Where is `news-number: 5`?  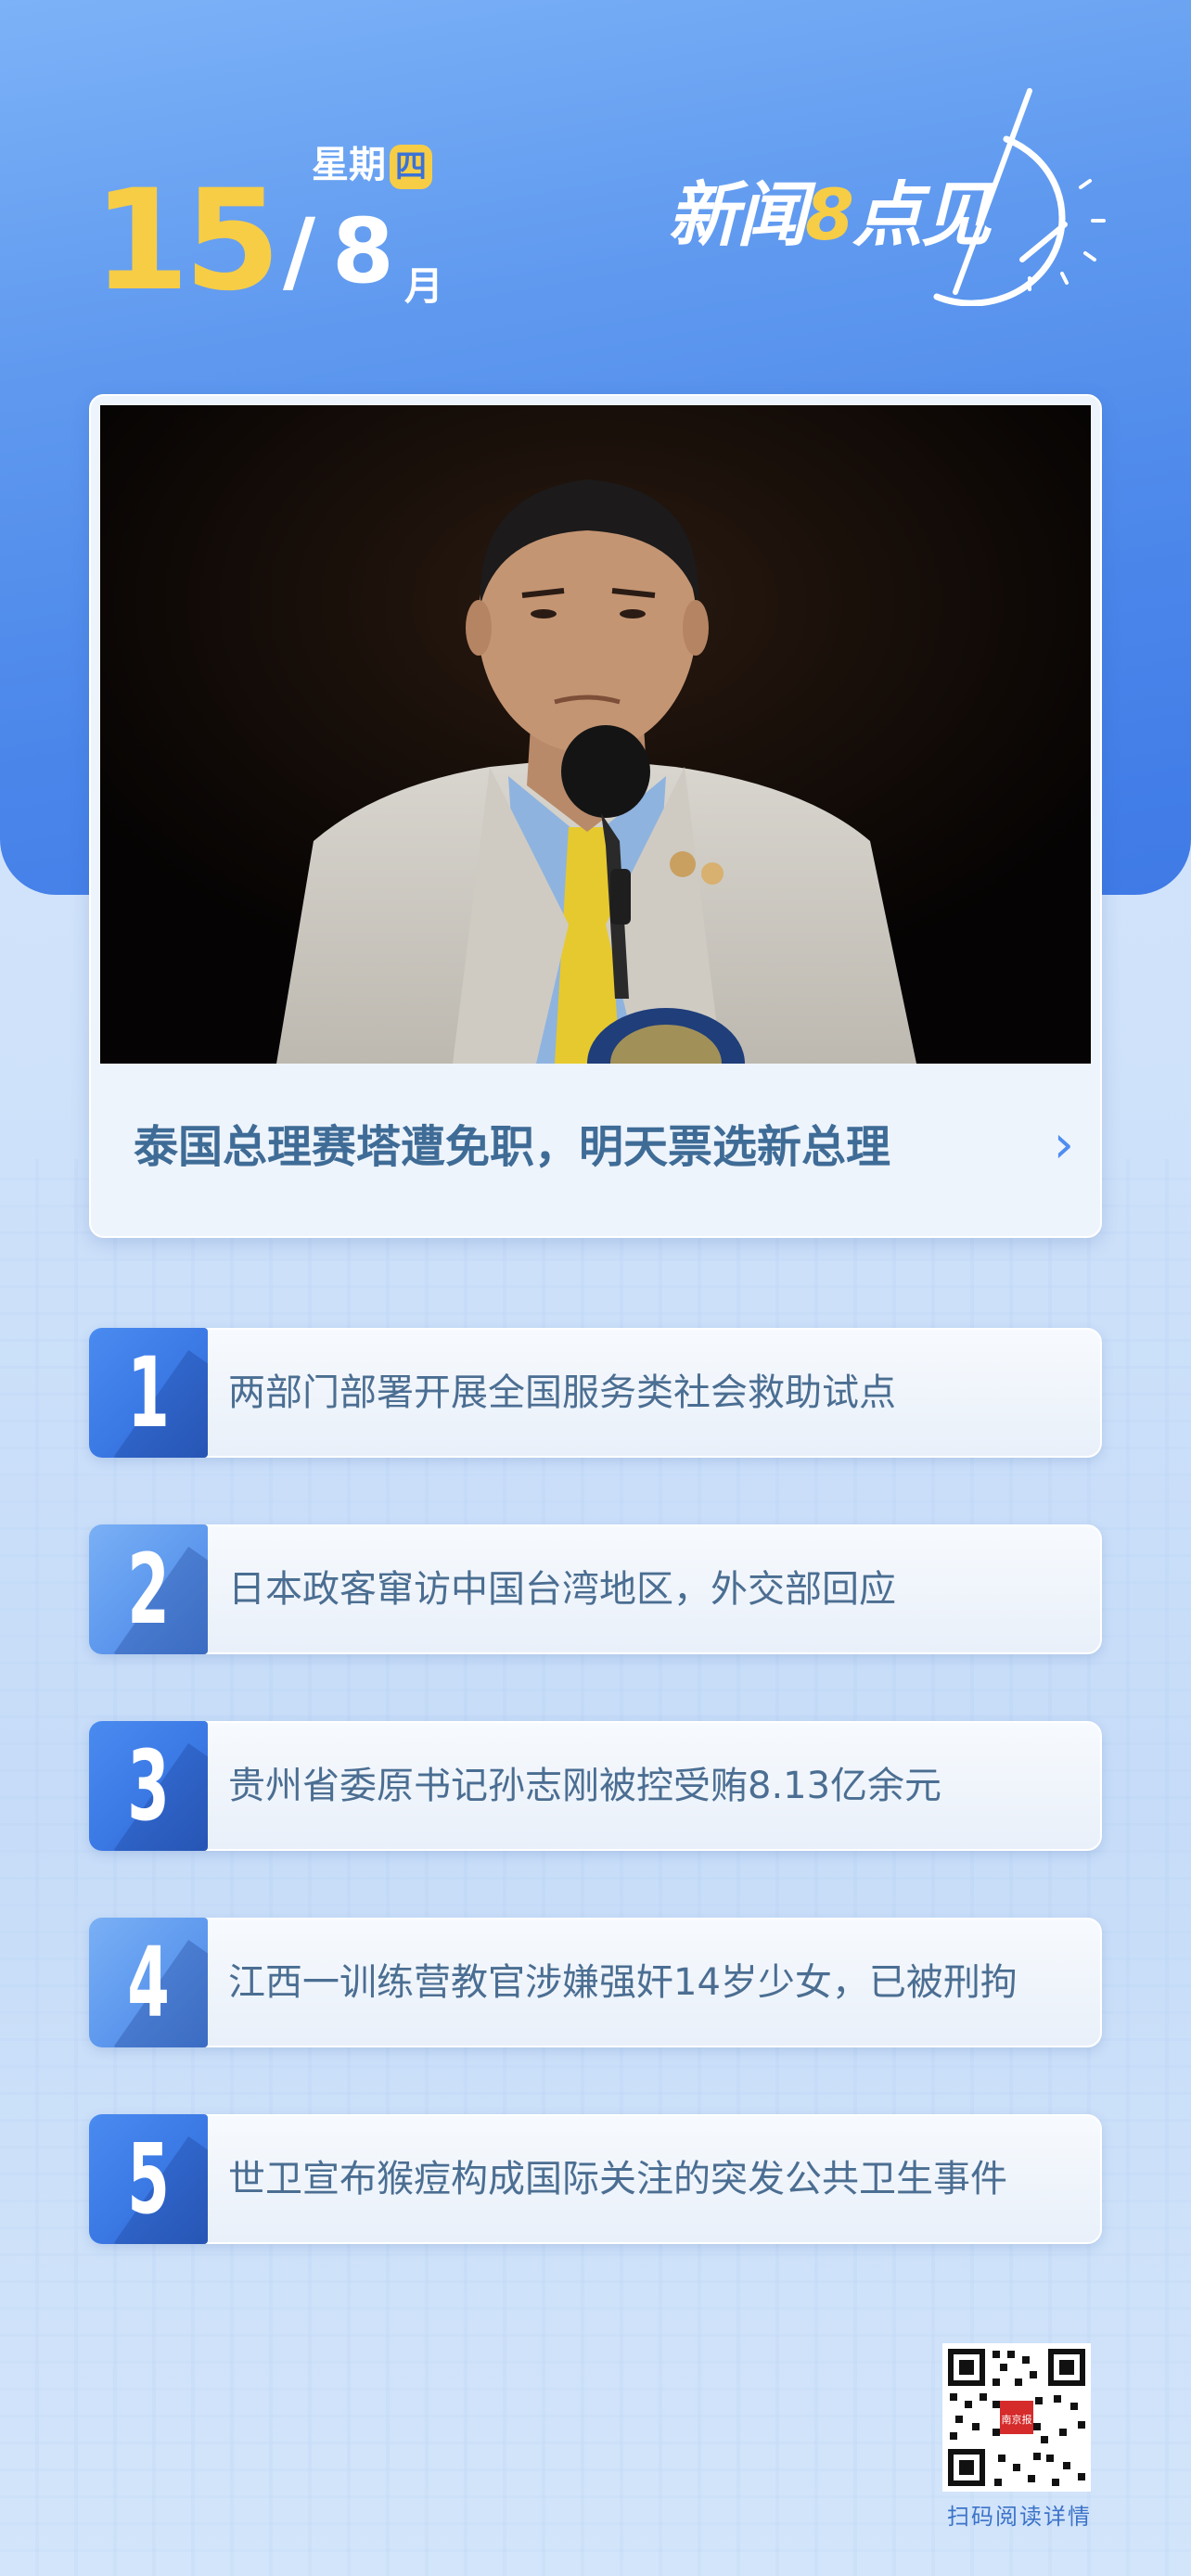 news-number: 5 is located at coordinates (148, 2179).